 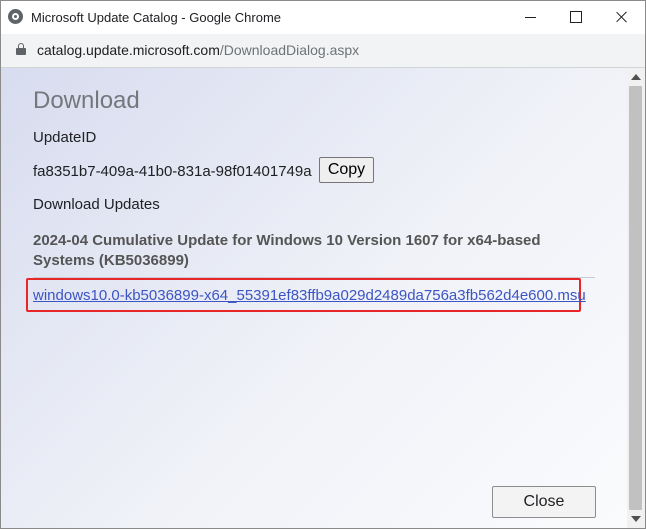 I want to click on window-title: Microsoft Update Catalog - Google Chrome, so click(x=156, y=17).